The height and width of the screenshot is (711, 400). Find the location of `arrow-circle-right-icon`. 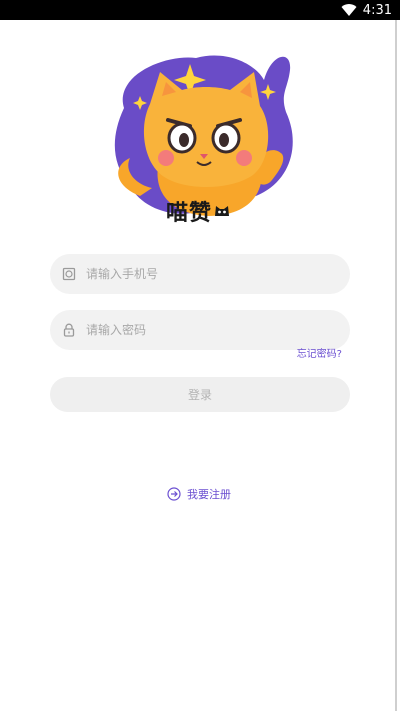

arrow-circle-right-icon is located at coordinates (174, 494).